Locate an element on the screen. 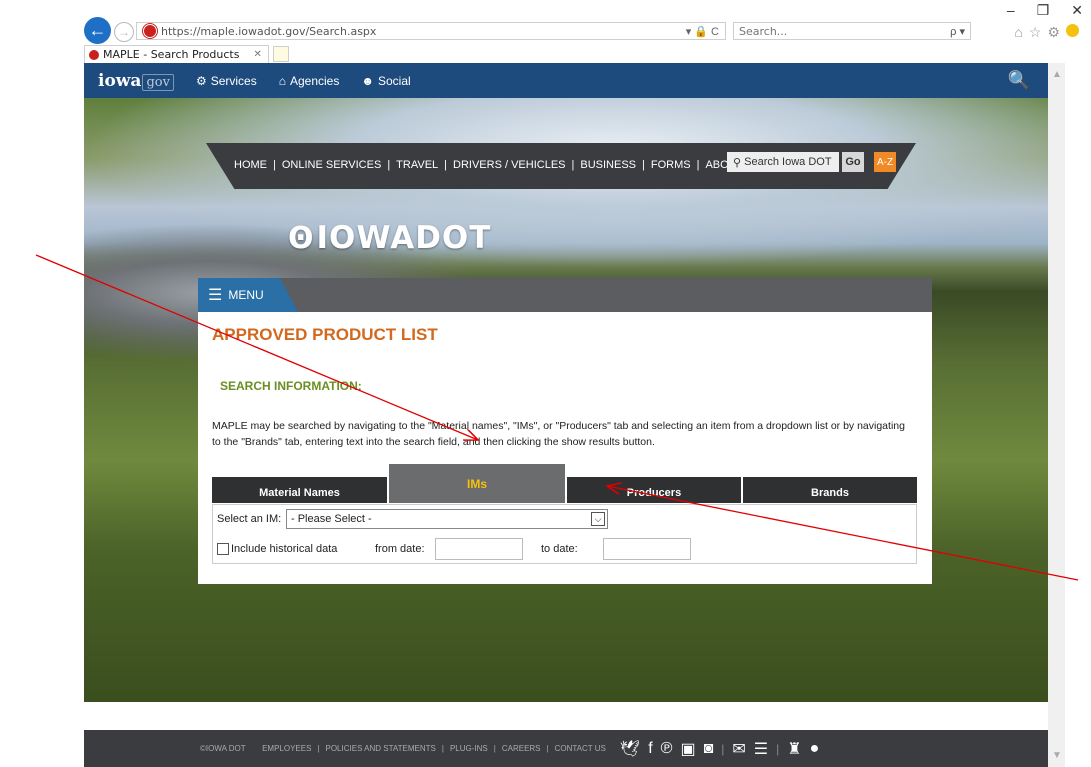 The height and width of the screenshot is (767, 1091). to-date-label: to date: is located at coordinates (559, 549).